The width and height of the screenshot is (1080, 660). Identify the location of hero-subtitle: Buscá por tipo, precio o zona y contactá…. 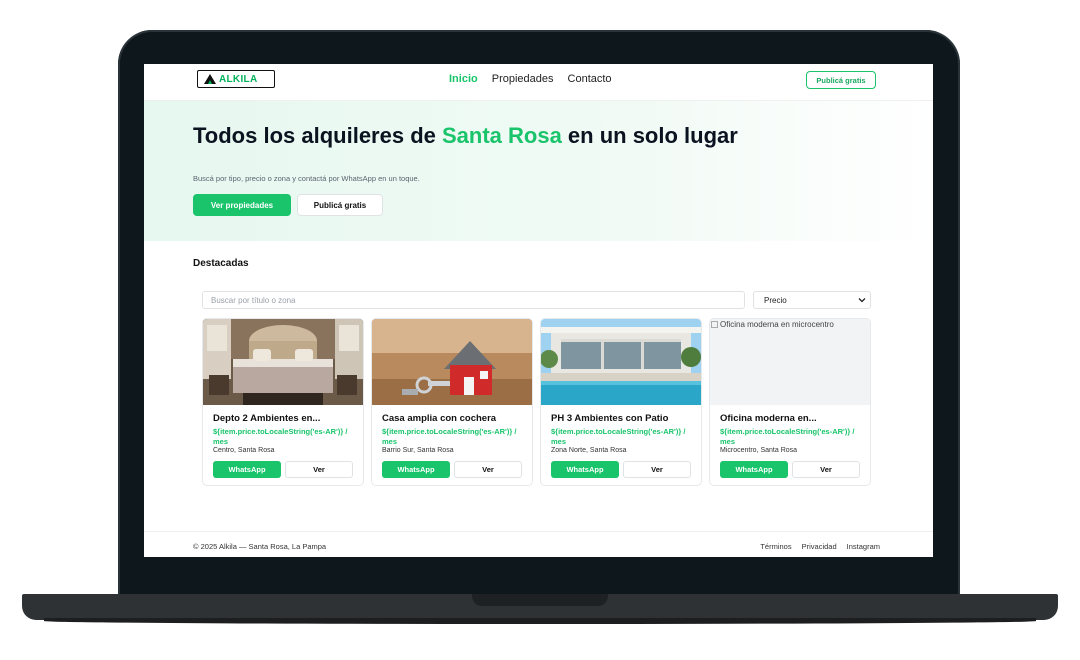
(306, 178).